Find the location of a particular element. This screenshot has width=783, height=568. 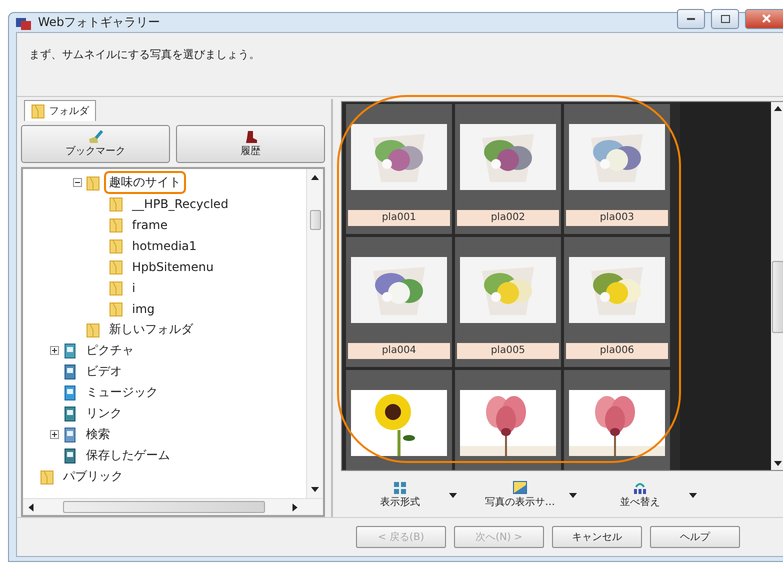

photo-tile: pla006 is located at coordinates (617, 302).